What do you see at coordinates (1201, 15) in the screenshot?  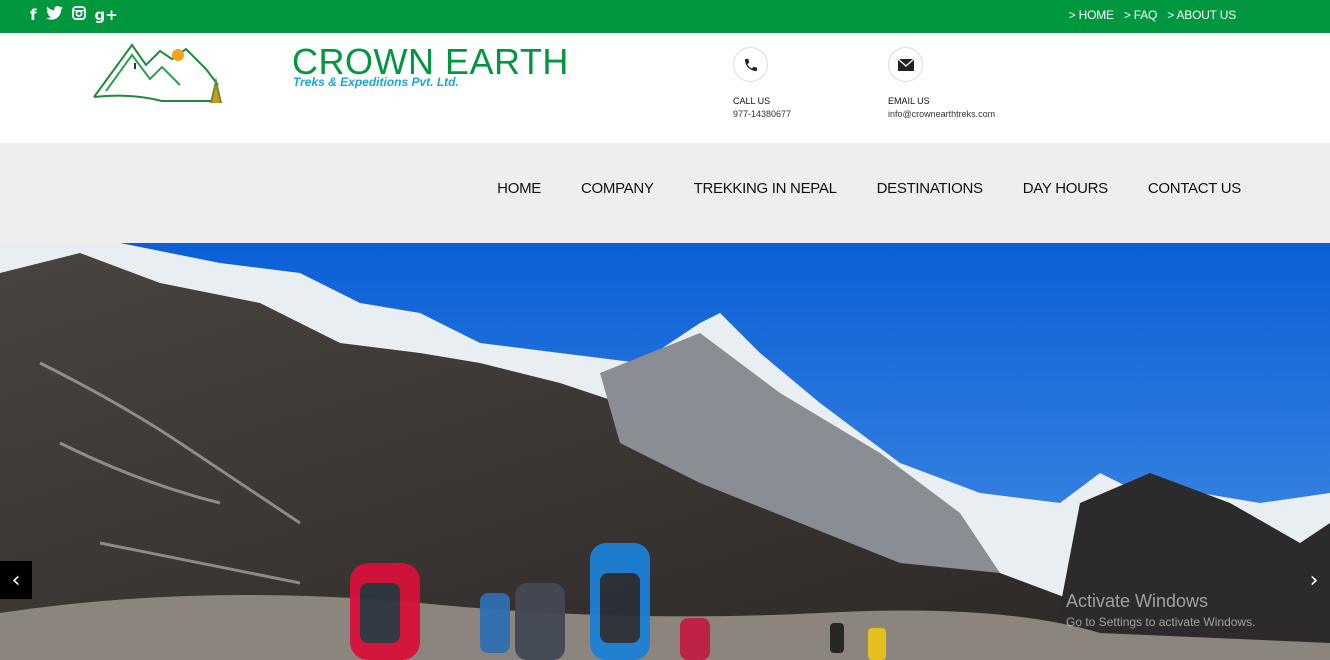 I see `top-link-about-us: > ABOUT US` at bounding box center [1201, 15].